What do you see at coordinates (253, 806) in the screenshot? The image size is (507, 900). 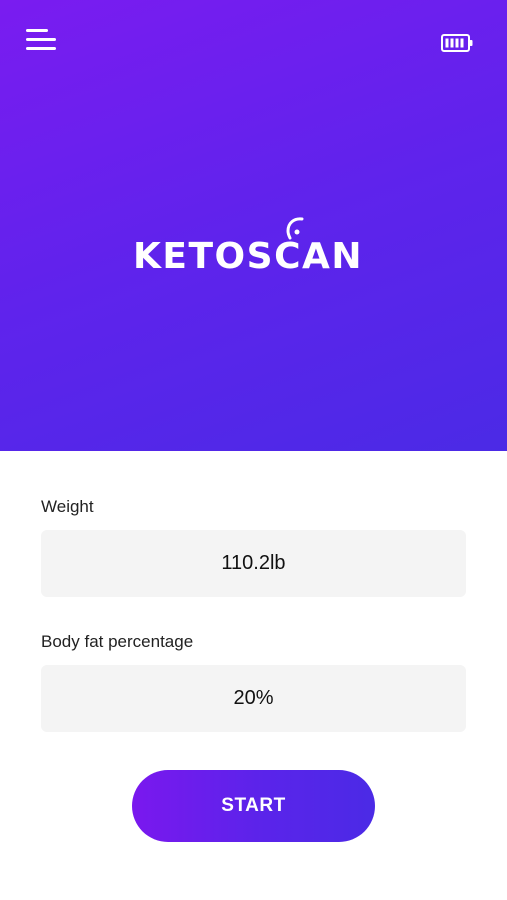 I see `start-button: START` at bounding box center [253, 806].